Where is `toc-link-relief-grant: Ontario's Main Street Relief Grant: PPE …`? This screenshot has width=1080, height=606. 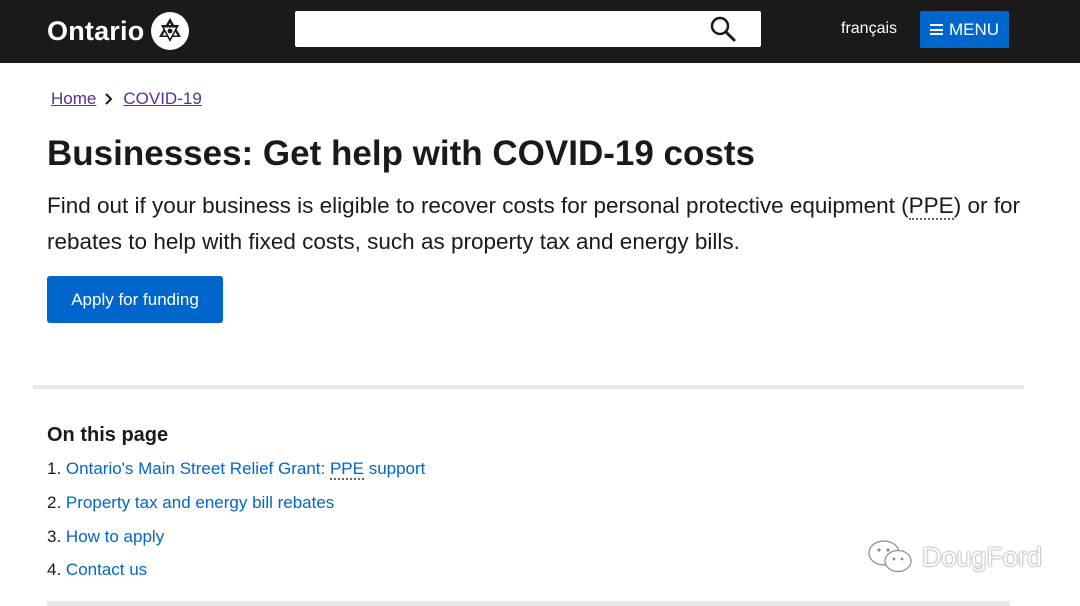 toc-link-relief-grant: Ontario's Main Street Relief Grant: PPE … is located at coordinates (245, 469).